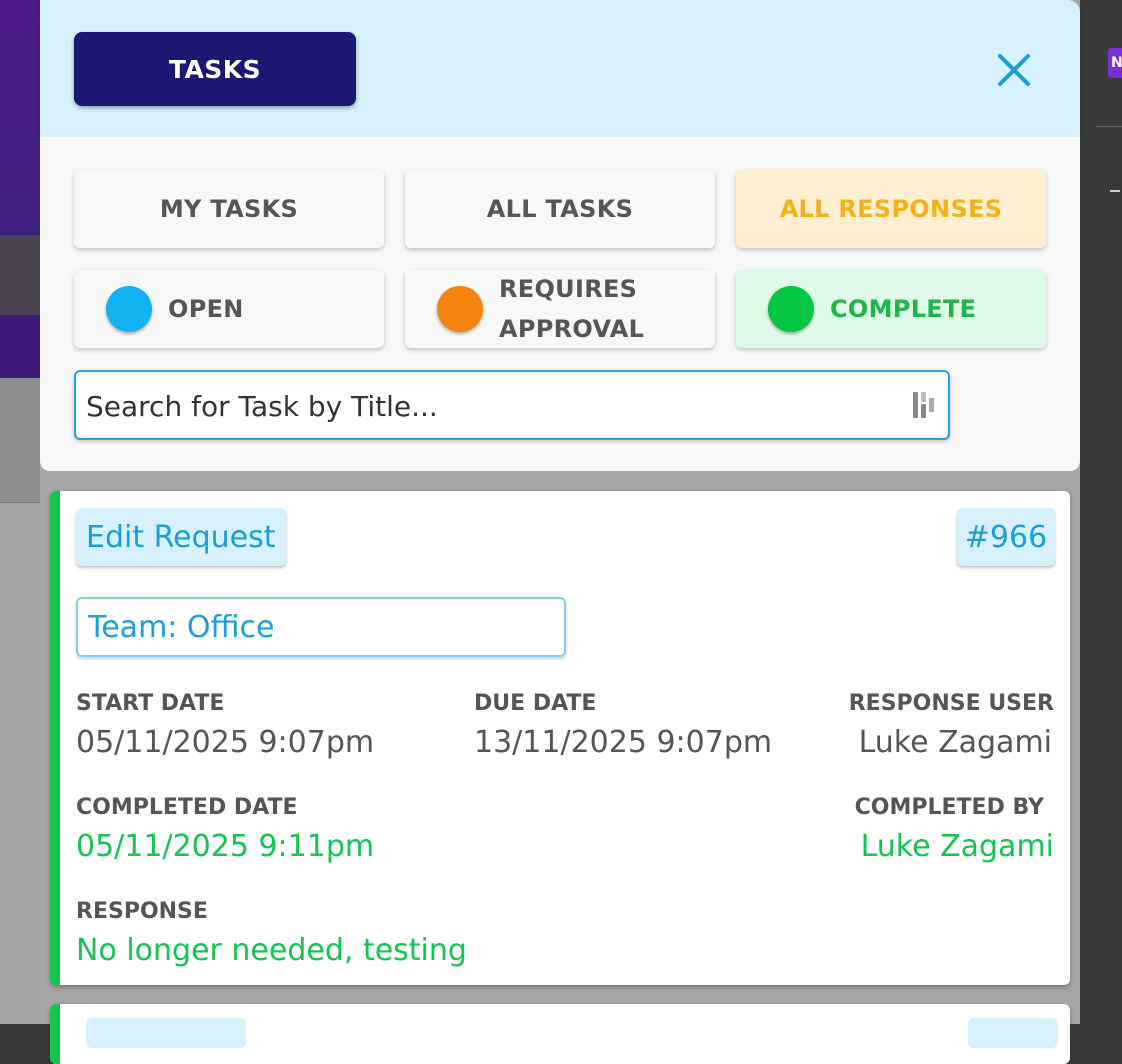 Image resolution: width=1122 pixels, height=1064 pixels. Describe the element at coordinates (791, 309) in the screenshot. I see `complete-status-dot` at that location.